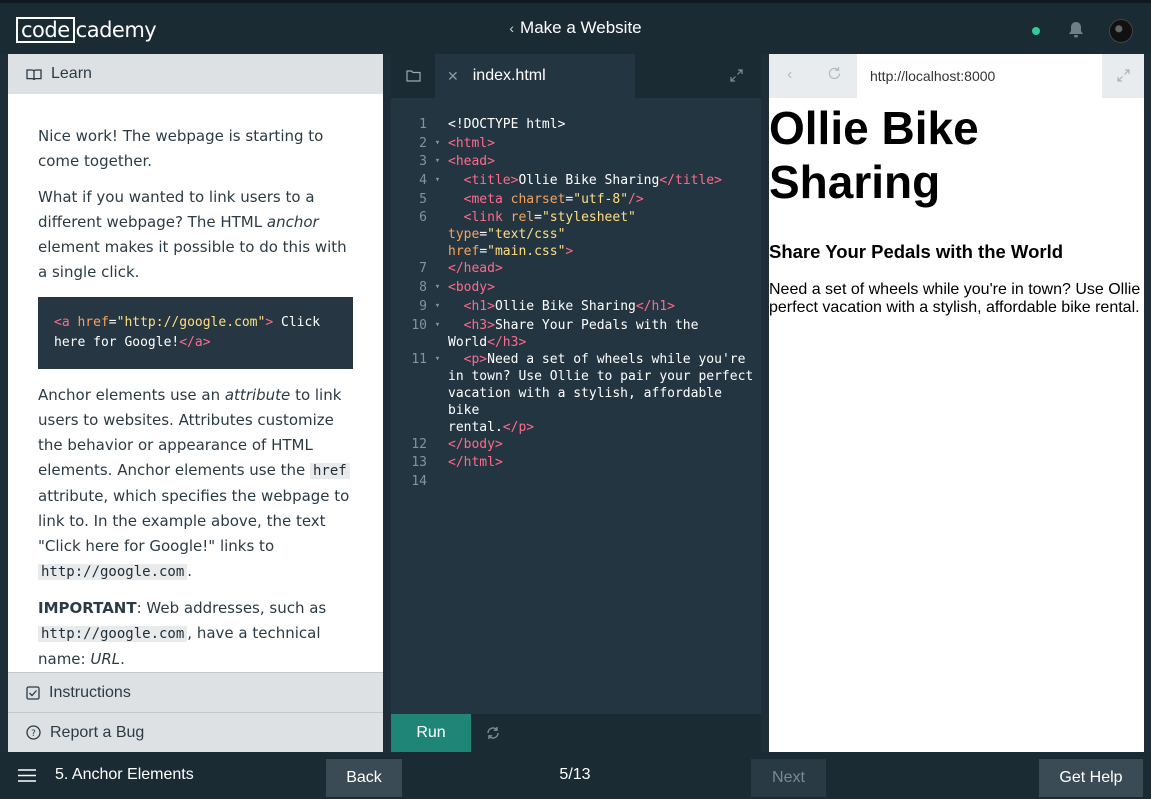 Image resolution: width=1151 pixels, height=799 pixels. I want to click on code-line: 2 ▾ <html>, so click(576, 144).